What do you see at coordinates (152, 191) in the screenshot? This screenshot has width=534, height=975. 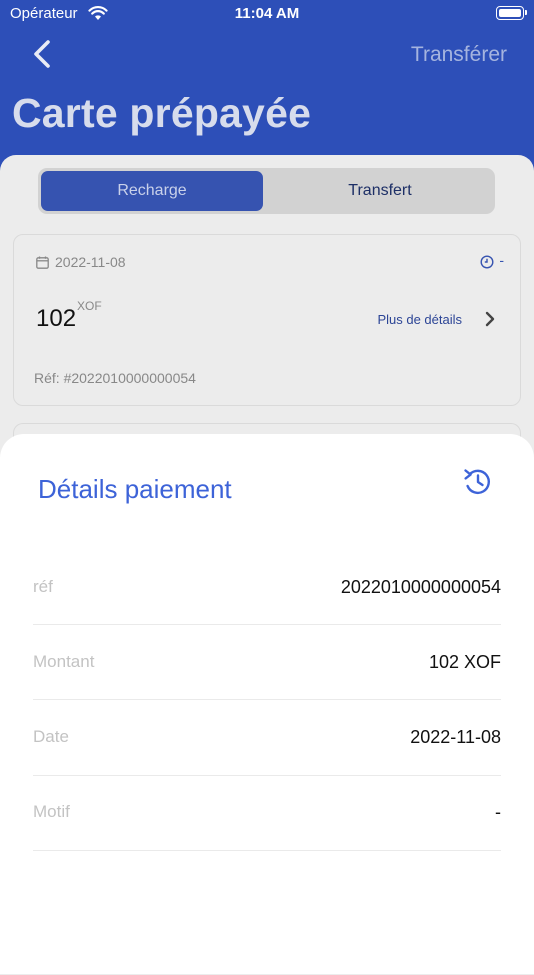 I see `tab-recharge: Recharge` at bounding box center [152, 191].